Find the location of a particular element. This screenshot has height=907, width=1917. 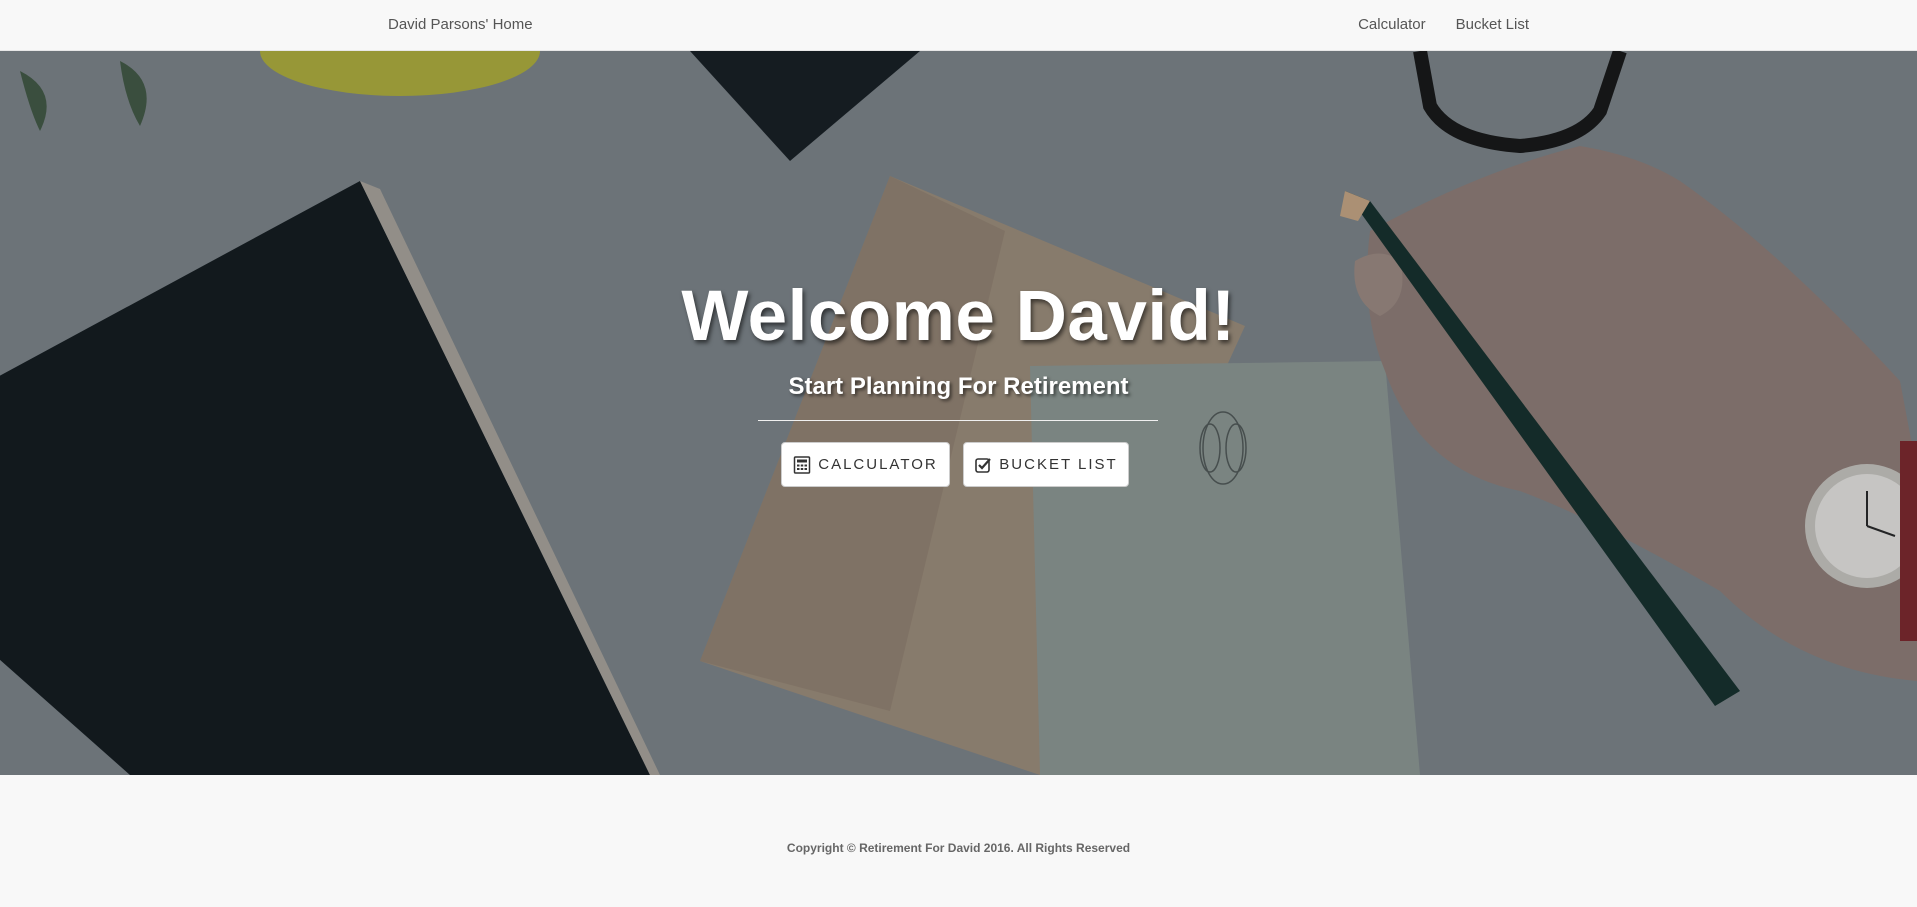

nav-links: Calculator Bucket List is located at coordinates (1443, 25).